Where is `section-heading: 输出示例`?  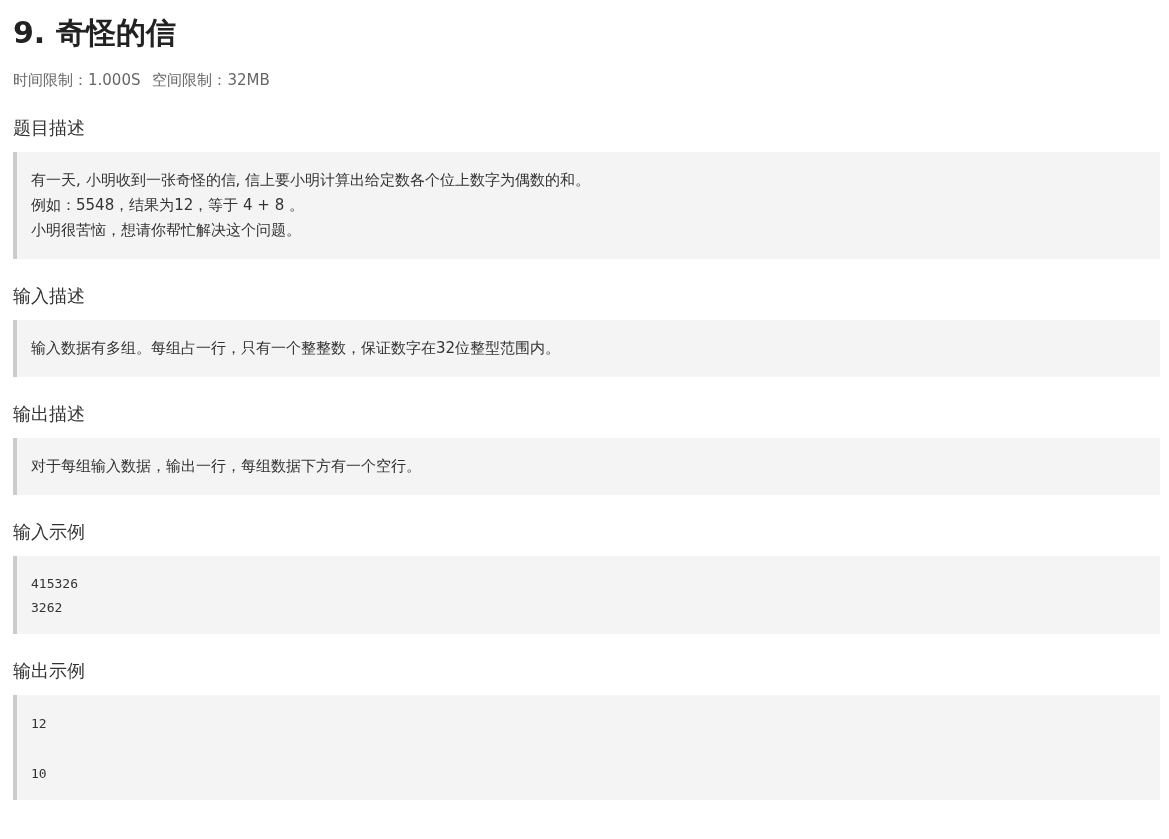 section-heading: 输出示例 is located at coordinates (49, 671).